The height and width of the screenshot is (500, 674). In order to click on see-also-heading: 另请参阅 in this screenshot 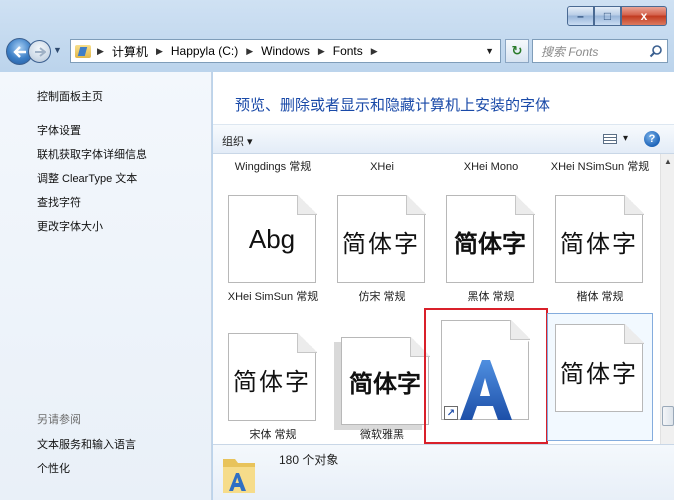, I will do `click(59, 420)`.